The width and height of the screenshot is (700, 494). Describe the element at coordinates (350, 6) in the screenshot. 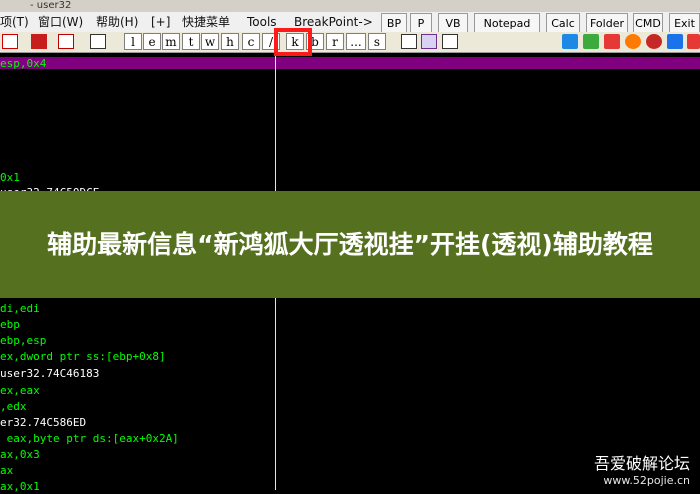

I see `window-title-strip: - user32` at that location.